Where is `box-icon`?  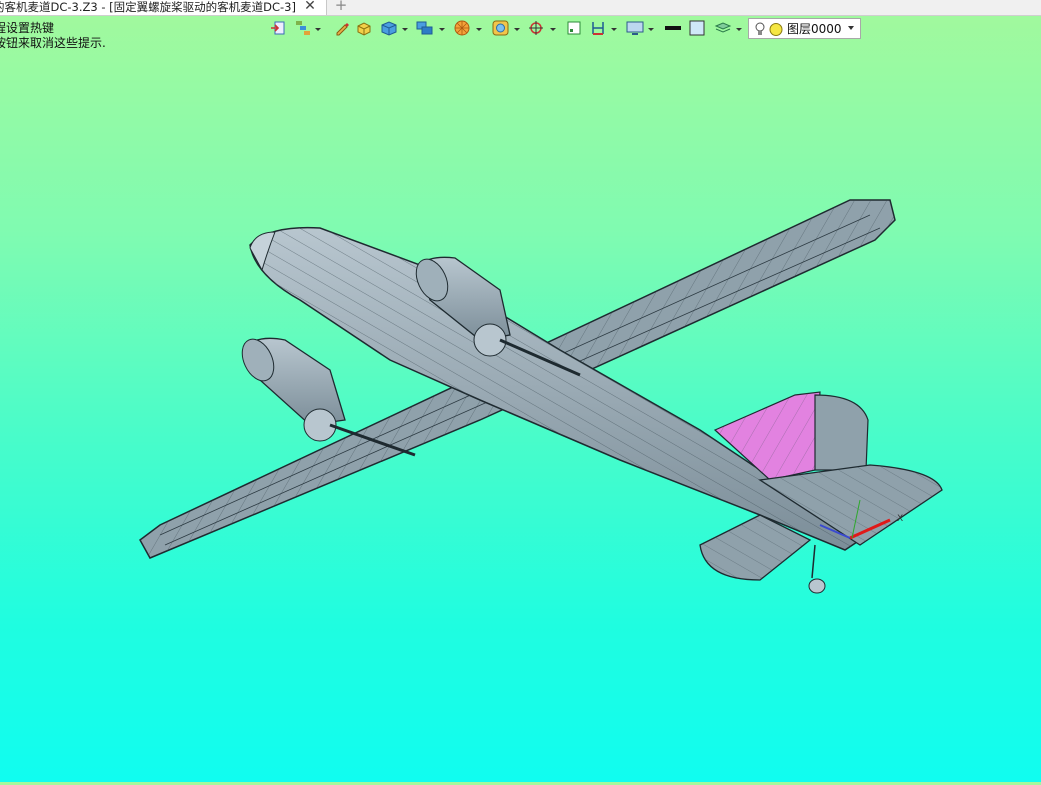
box-icon is located at coordinates (364, 29).